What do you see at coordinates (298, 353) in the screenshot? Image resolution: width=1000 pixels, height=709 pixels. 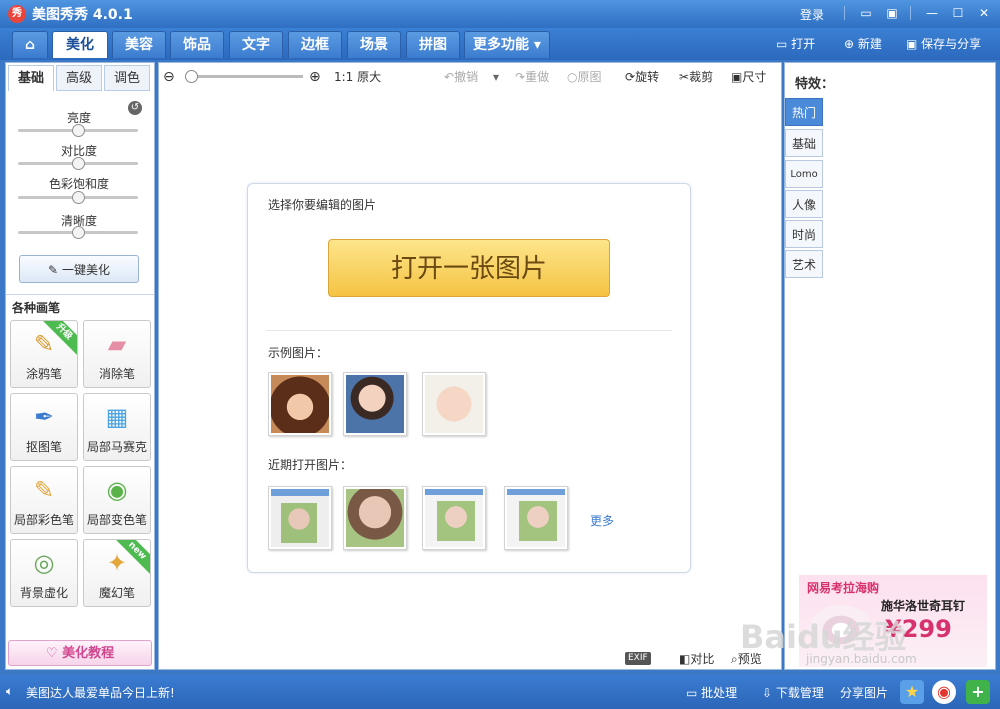 I see `sample-images-label: 示例图片：` at bounding box center [298, 353].